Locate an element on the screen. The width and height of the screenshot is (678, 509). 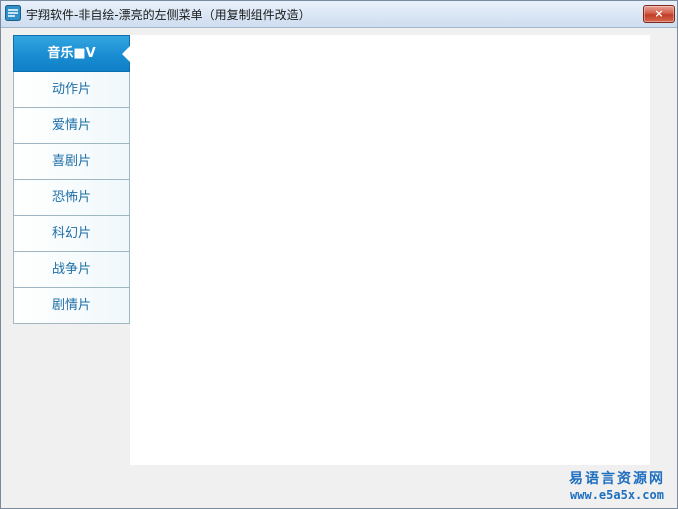
menu-item-music-mv: 音乐■V is located at coordinates (71, 53).